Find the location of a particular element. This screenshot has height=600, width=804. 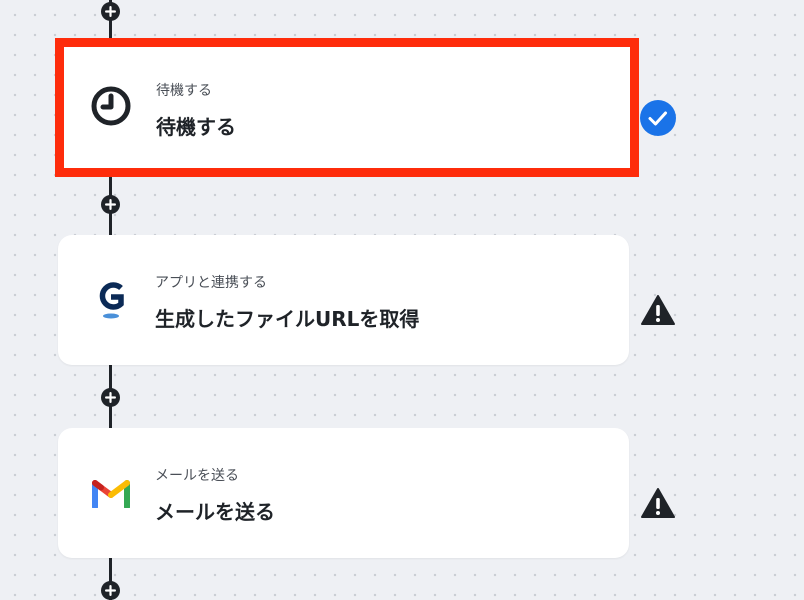

gmail-icon is located at coordinates (111, 493).